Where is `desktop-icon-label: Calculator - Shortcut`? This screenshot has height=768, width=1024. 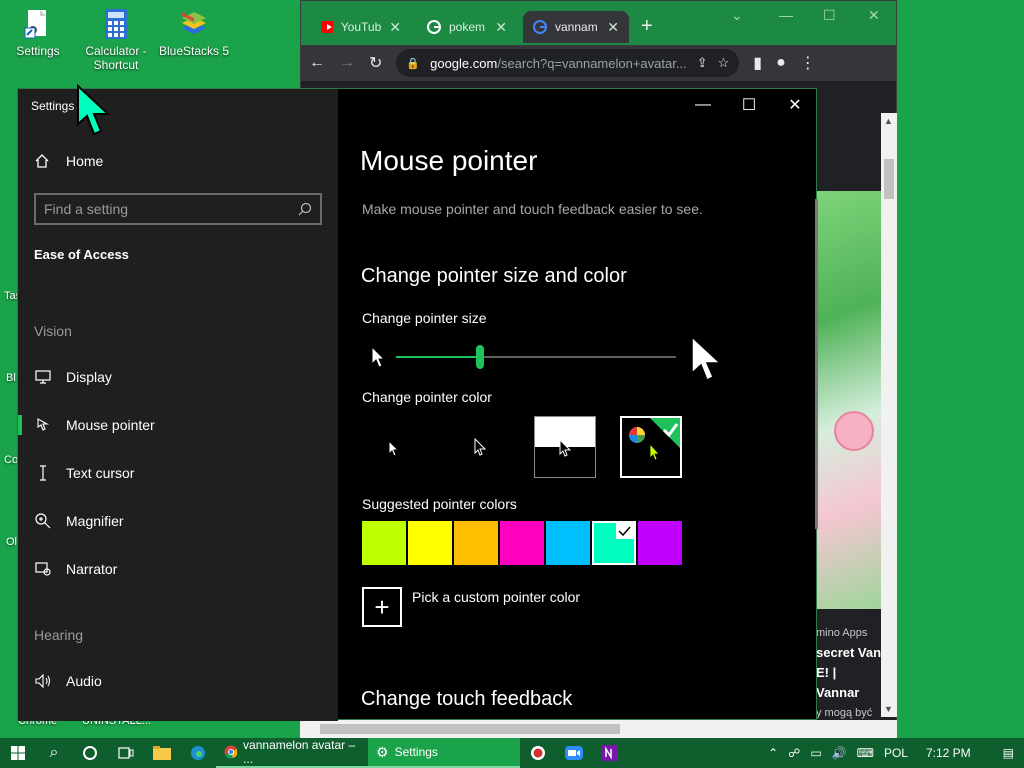
desktop-icon-label: Calculator - Shortcut is located at coordinates (116, 58).